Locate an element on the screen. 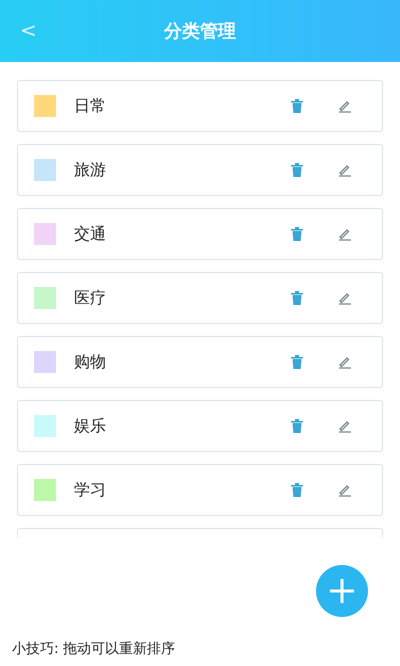  add-button is located at coordinates (342, 591).